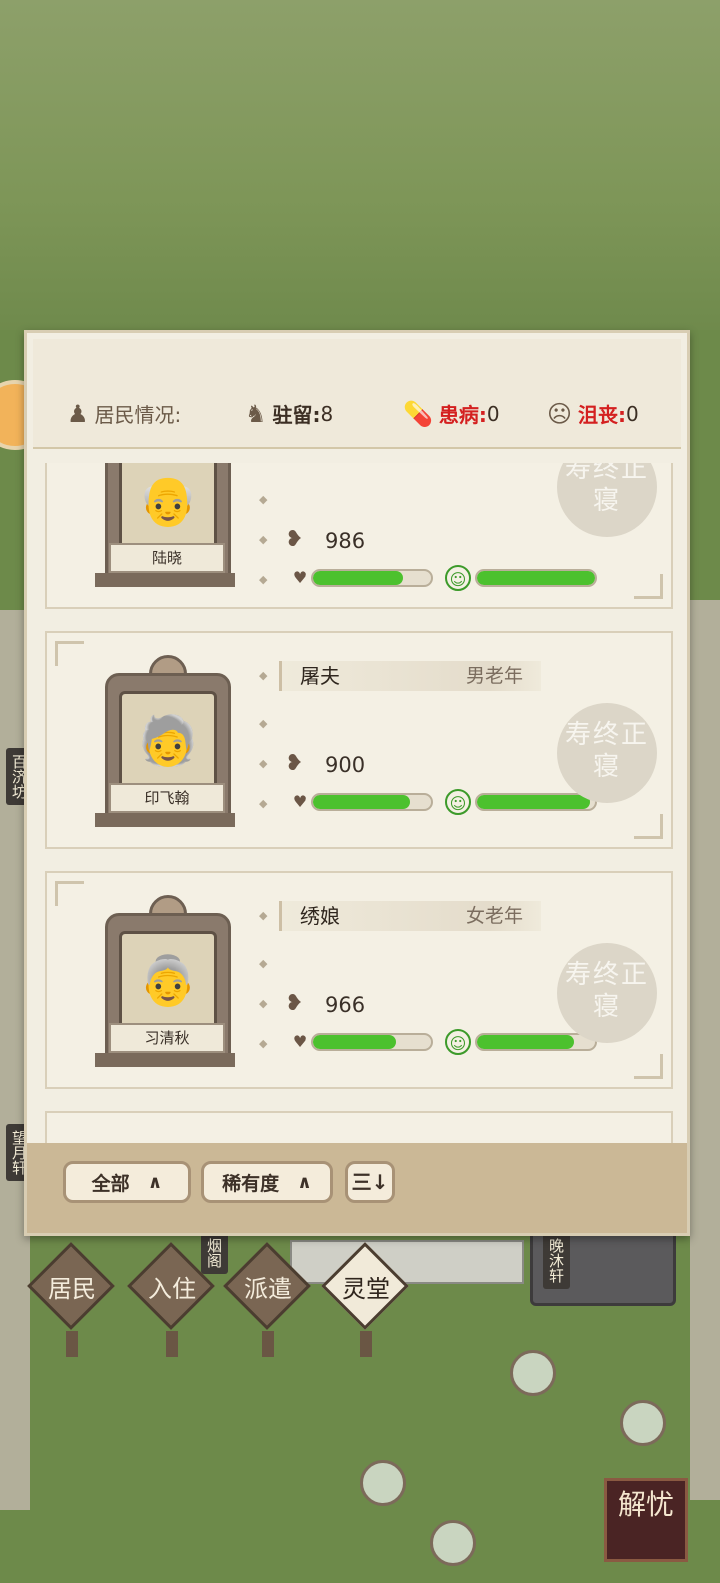 Image resolution: width=720 pixels, height=1583 pixels. I want to click on resident-card, so click(359, 1127).